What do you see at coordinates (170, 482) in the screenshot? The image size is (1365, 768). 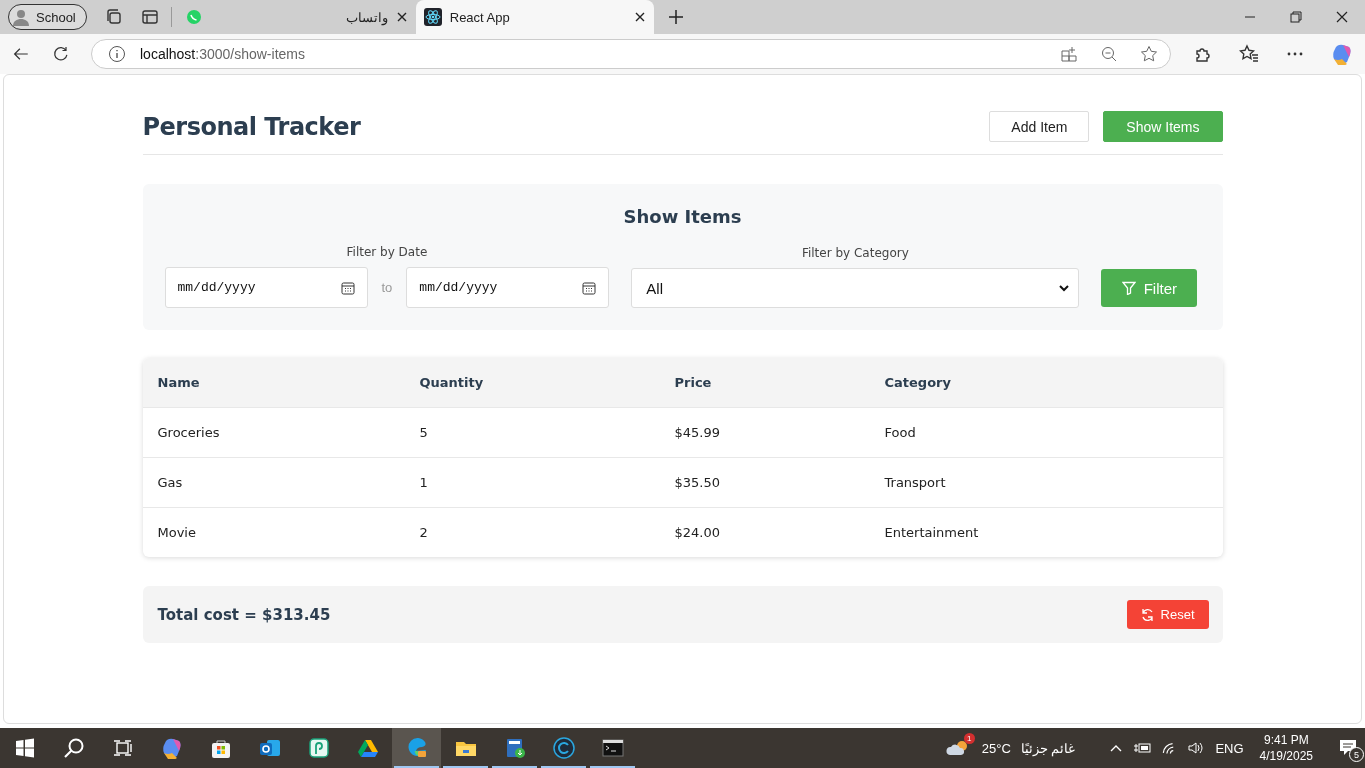 I see `table-cell-text: Gas` at bounding box center [170, 482].